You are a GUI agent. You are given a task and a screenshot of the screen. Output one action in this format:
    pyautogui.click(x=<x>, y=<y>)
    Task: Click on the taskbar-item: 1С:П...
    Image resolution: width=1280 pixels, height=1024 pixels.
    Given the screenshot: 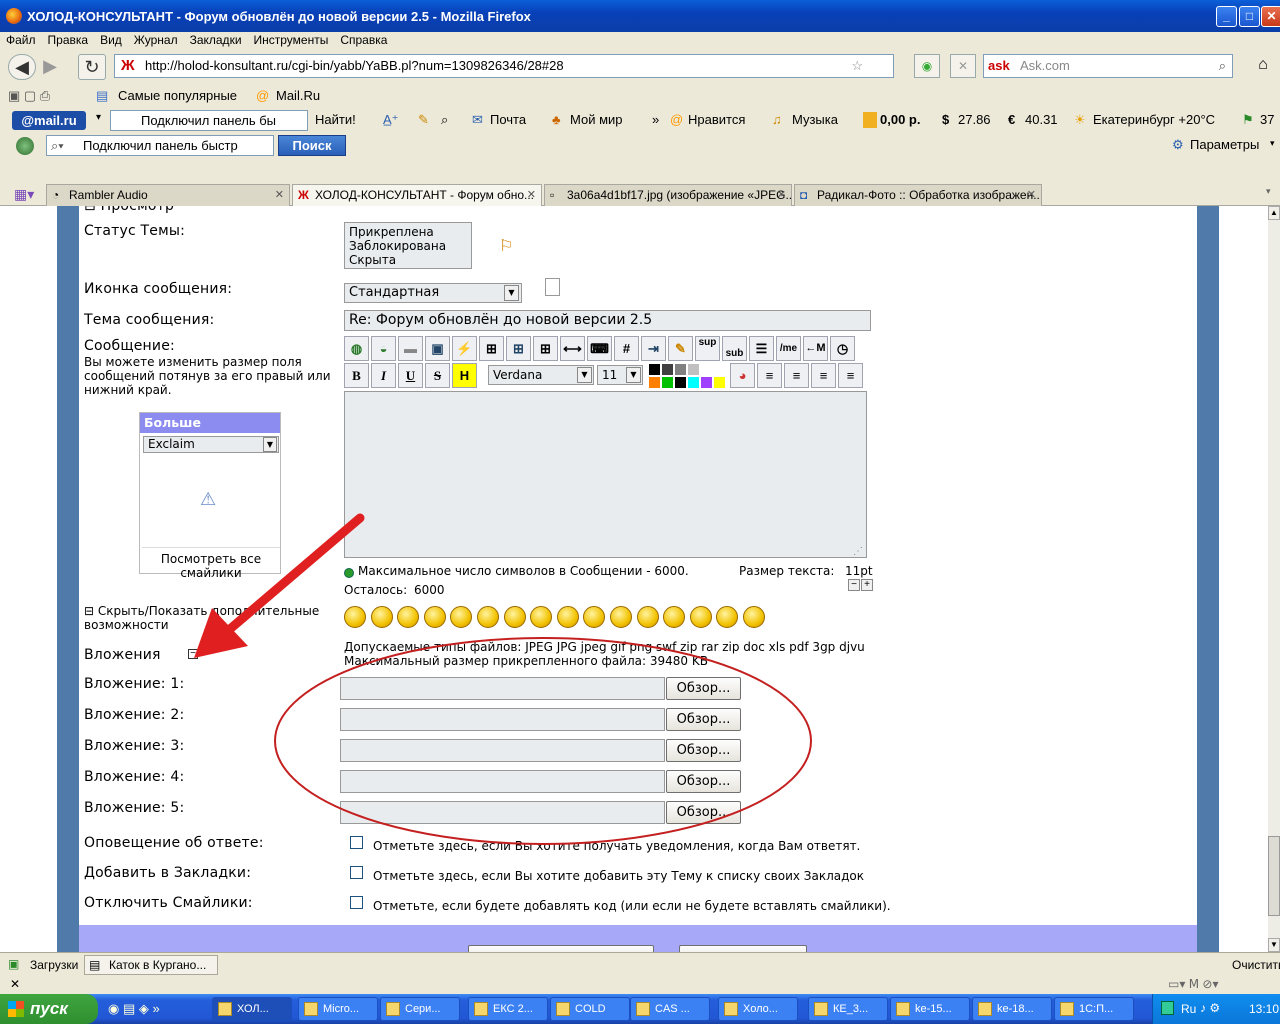 What is the action you would take?
    pyautogui.click(x=1094, y=1009)
    